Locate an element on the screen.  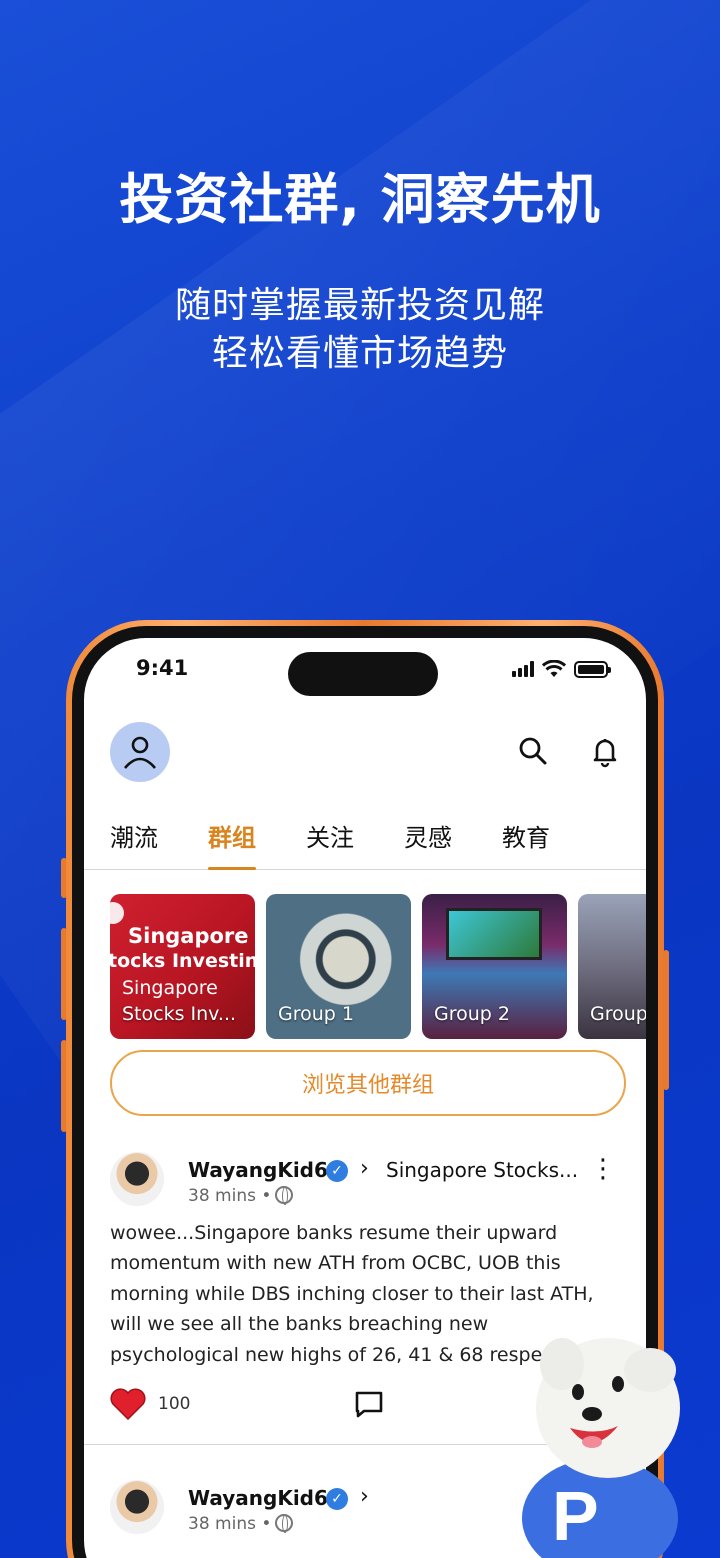
group-label-line-1: Singapore is located at coordinates (170, 988).